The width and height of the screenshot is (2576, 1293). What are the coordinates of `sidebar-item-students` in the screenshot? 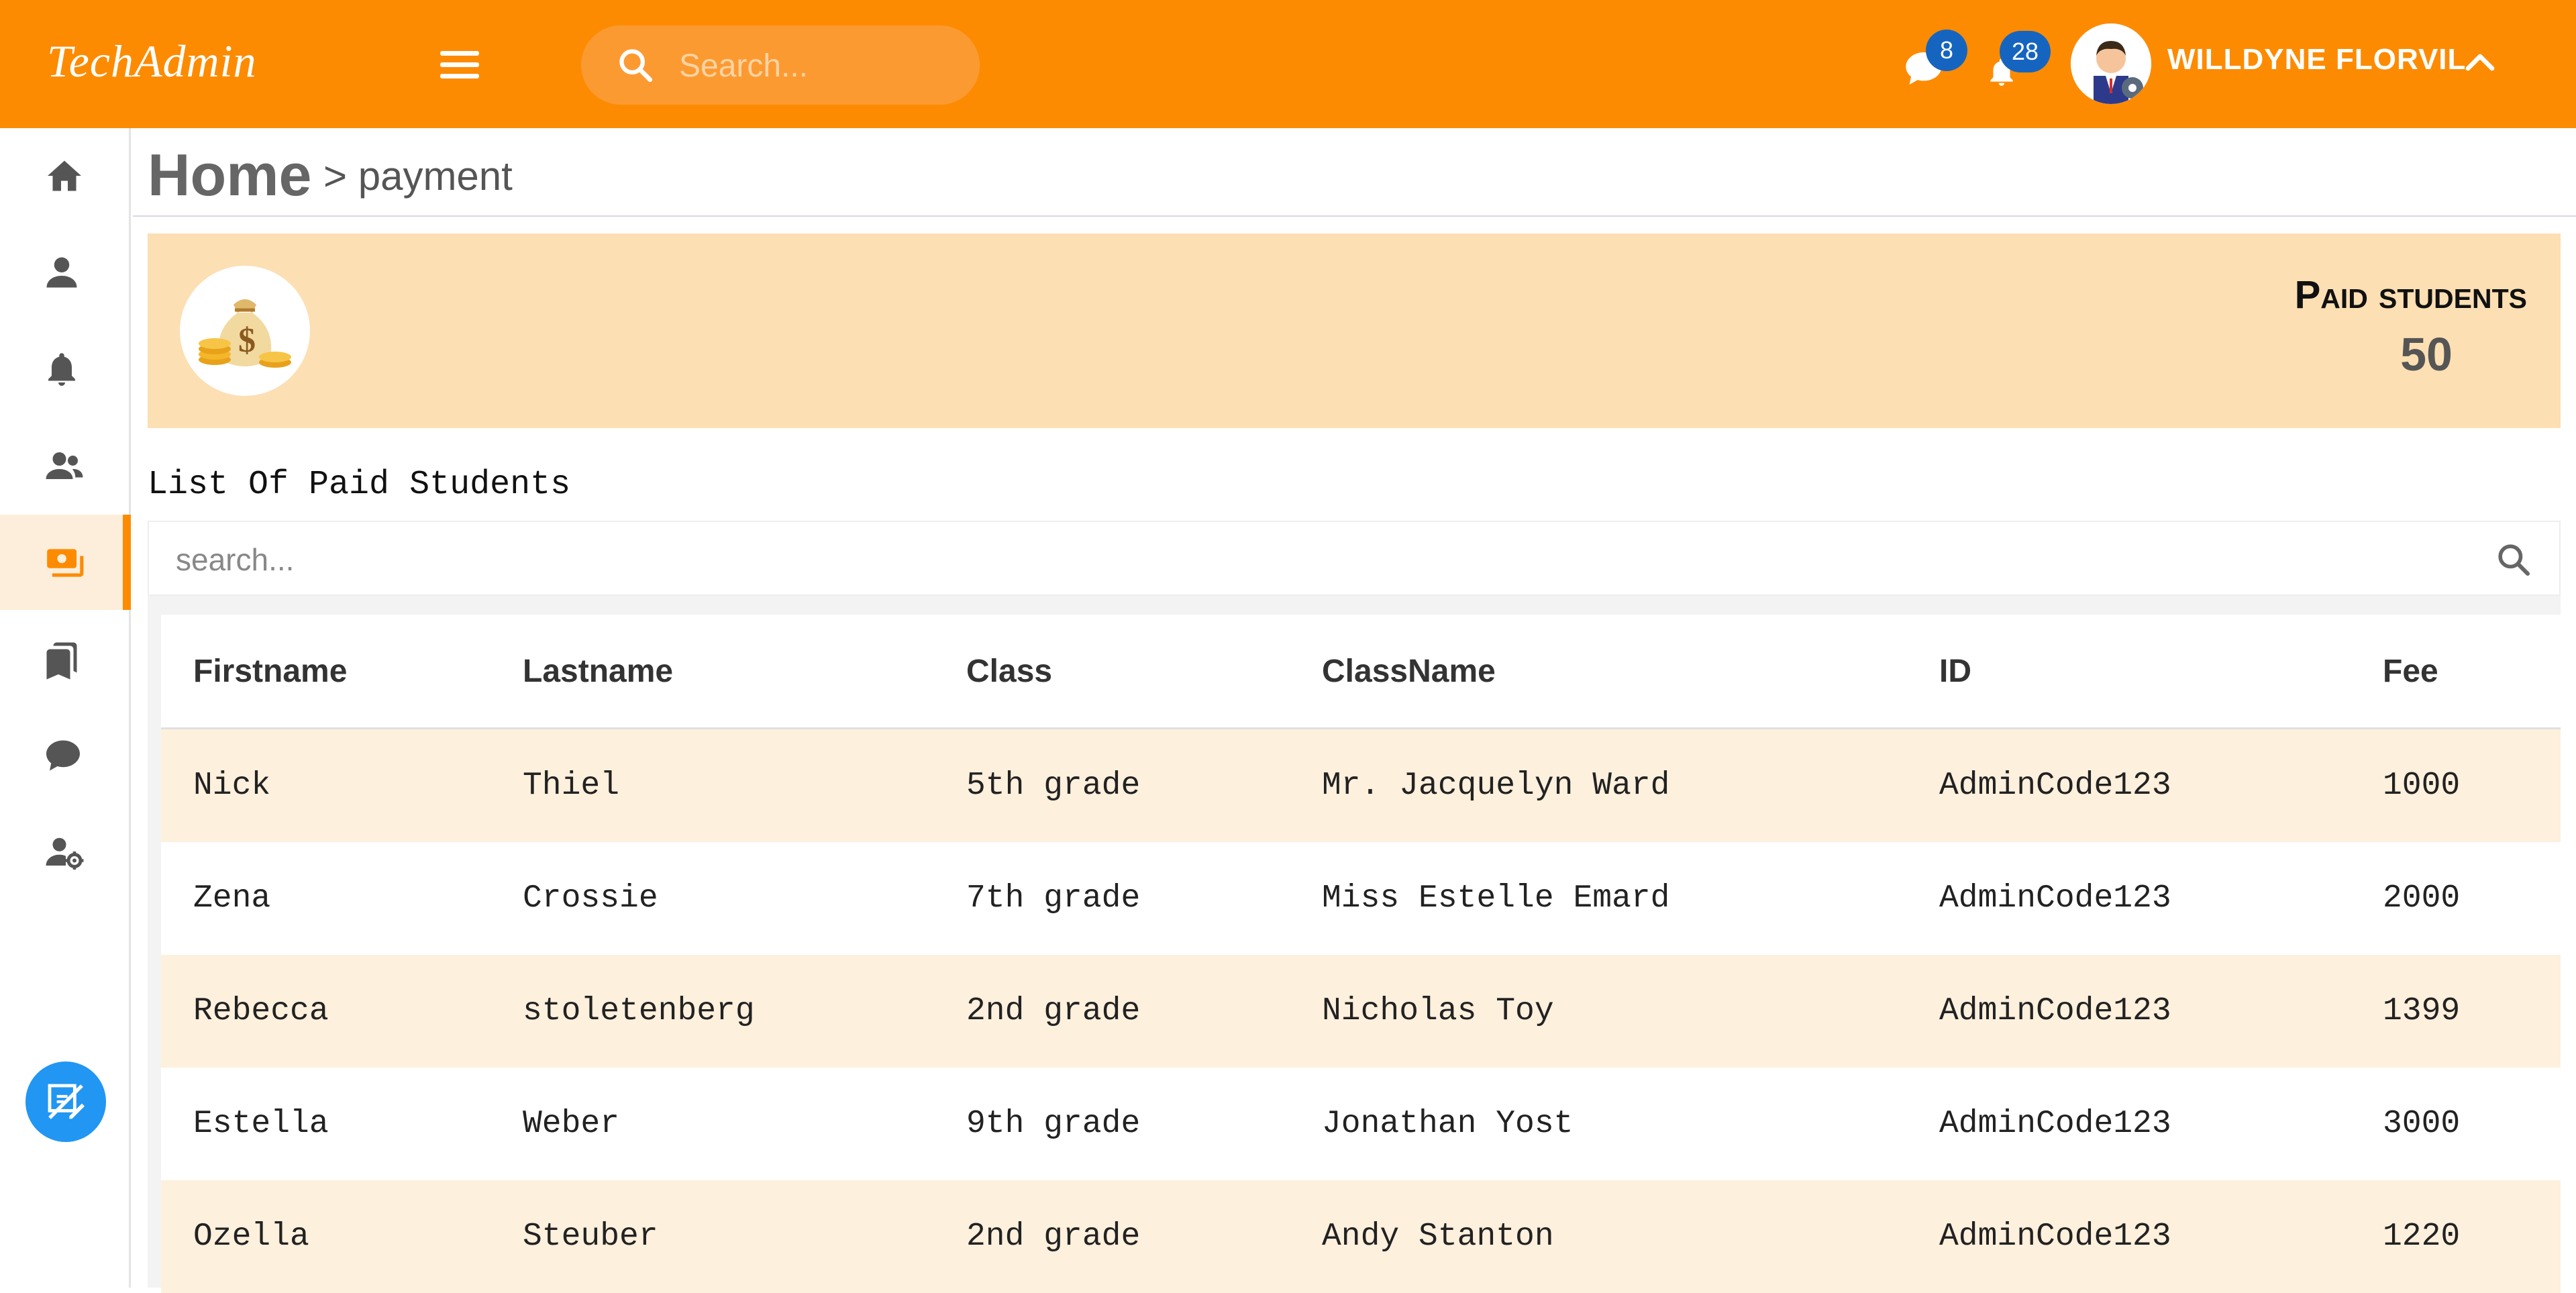 It's located at (64, 465).